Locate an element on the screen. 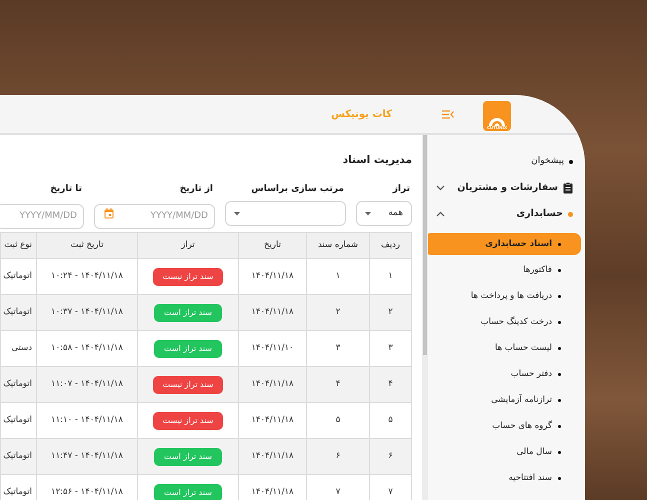  column-header: ردیف is located at coordinates (391, 245).